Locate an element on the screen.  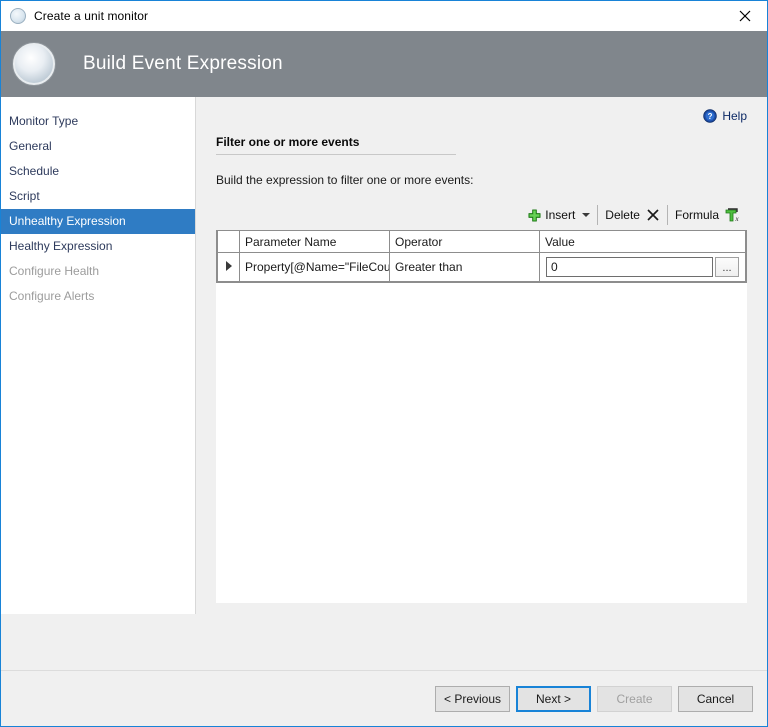
title-bar: Create a unit monitor is located at coordinates (384, 16).